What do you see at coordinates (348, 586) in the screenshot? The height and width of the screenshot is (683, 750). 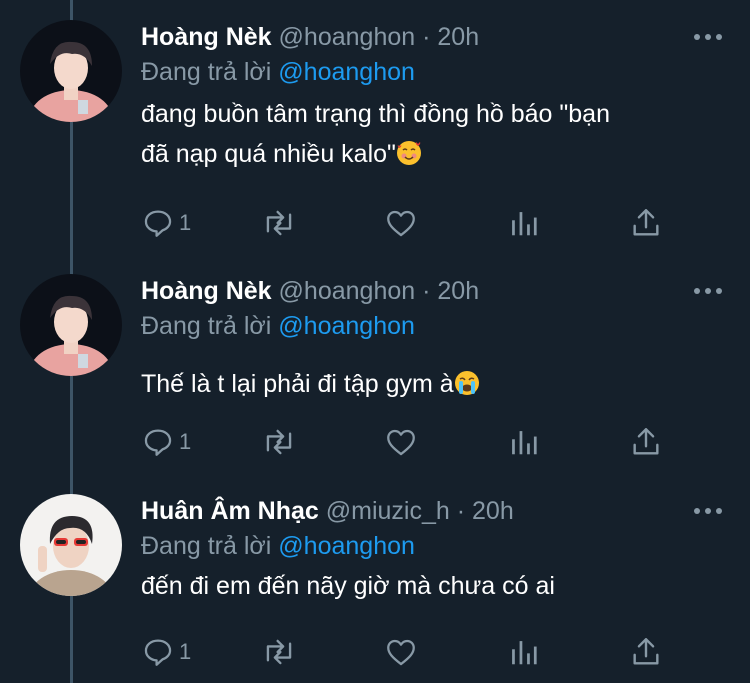 I see `tweet-text-line: đến đi em đến nãy giờ mà chưa có ai` at bounding box center [348, 586].